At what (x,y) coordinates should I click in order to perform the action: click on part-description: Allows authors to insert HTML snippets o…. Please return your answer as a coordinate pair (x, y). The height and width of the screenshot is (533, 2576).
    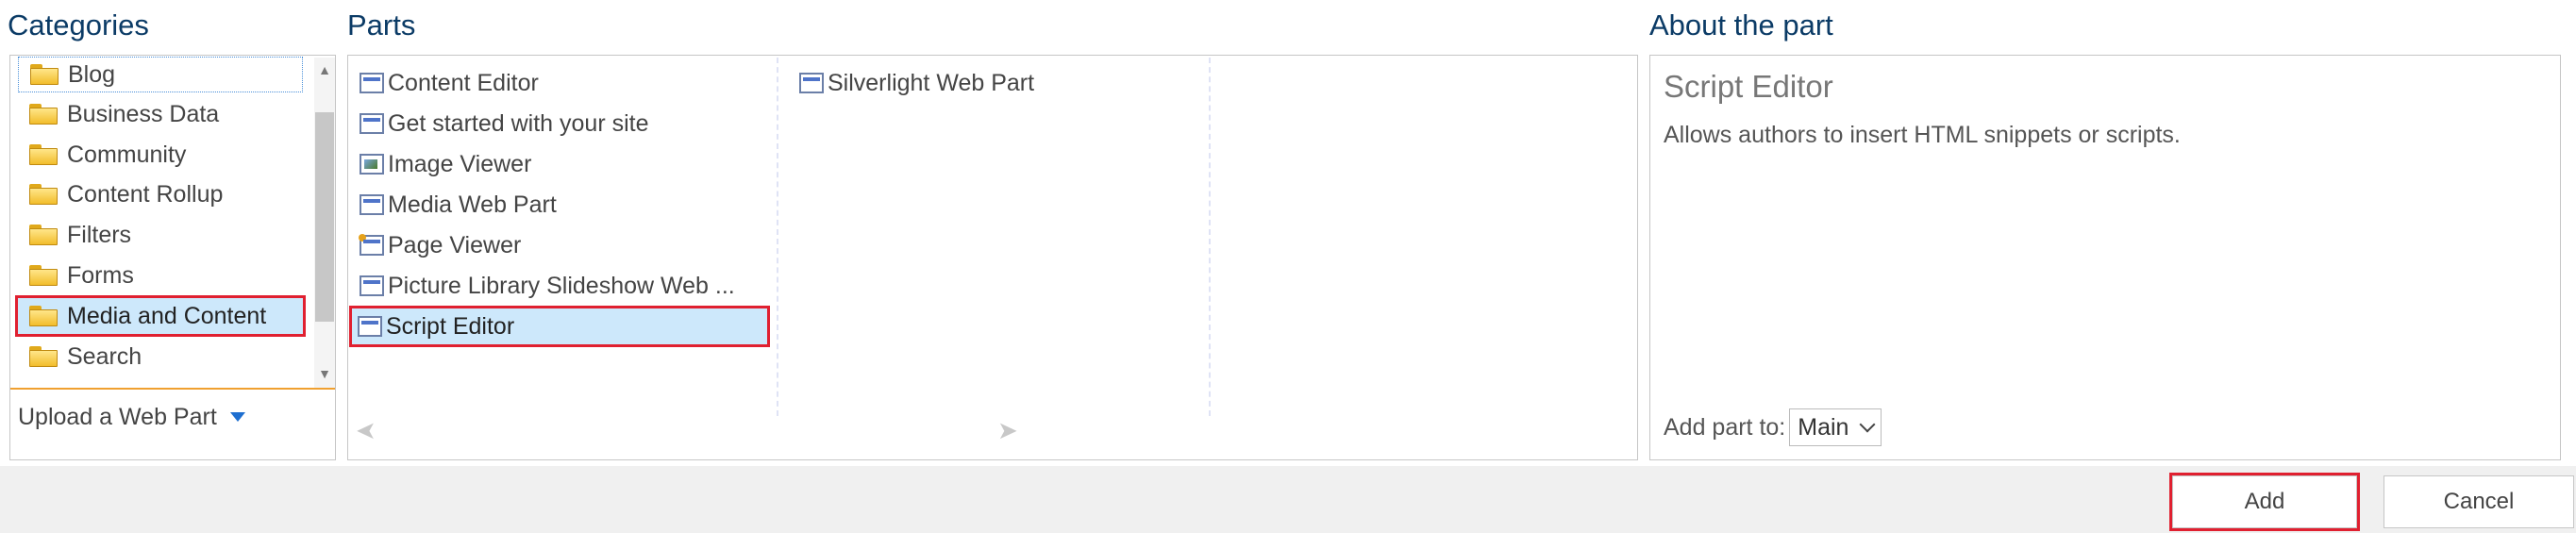
    Looking at the image, I should click on (1922, 135).